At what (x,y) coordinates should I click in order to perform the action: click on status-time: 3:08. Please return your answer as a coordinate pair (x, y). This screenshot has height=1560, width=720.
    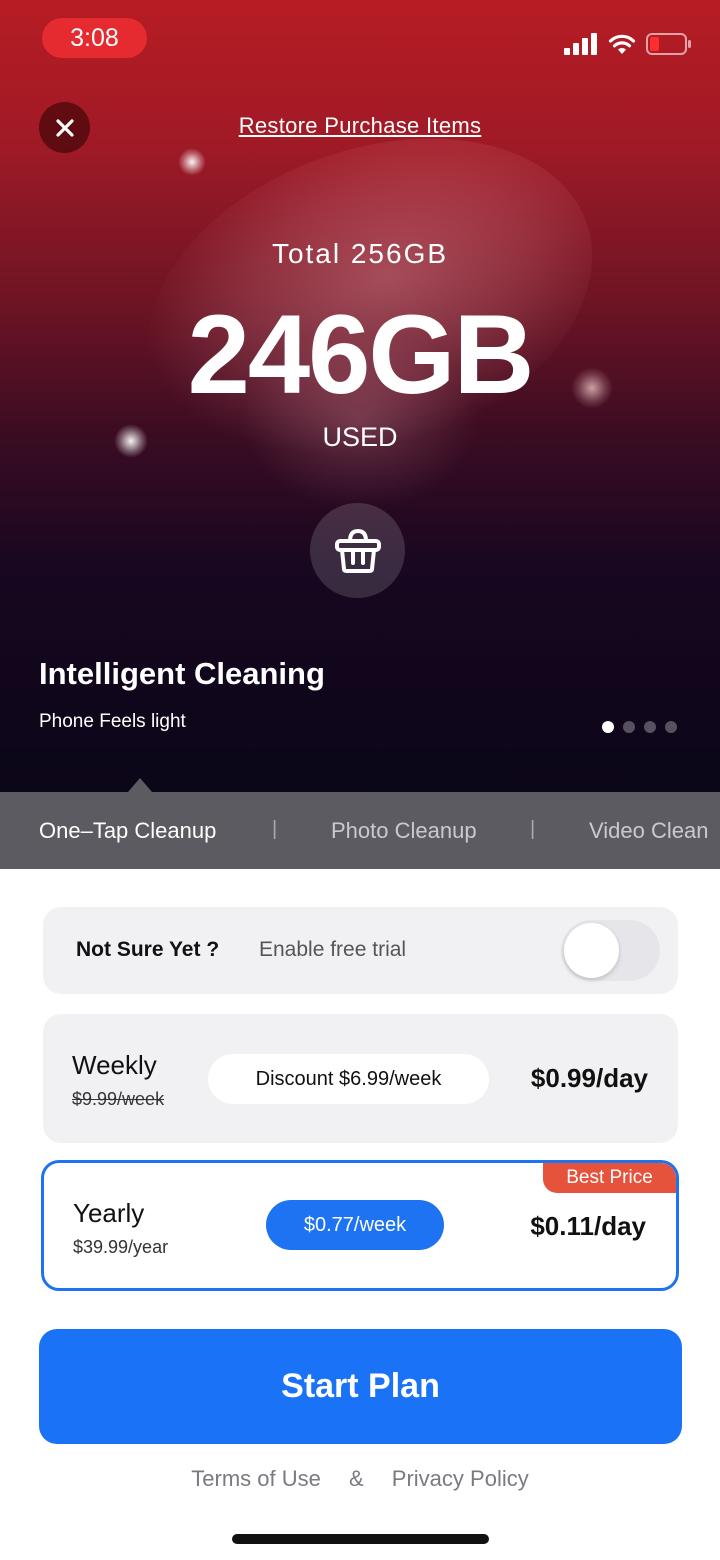
    Looking at the image, I should click on (94, 38).